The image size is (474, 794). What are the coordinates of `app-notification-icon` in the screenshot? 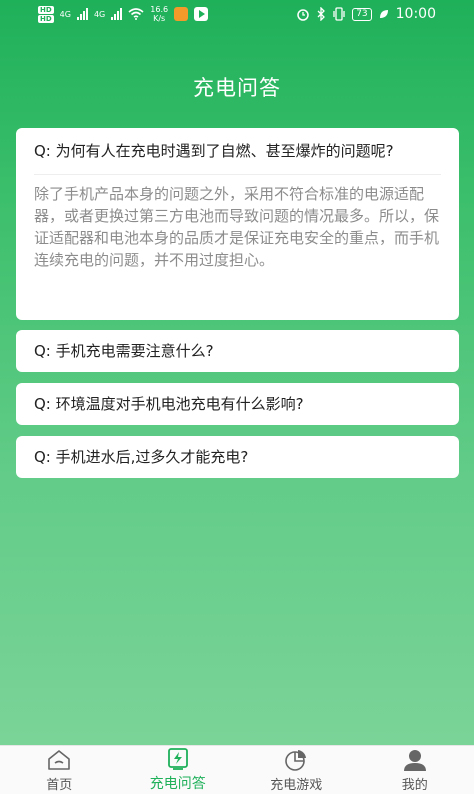 It's located at (181, 14).